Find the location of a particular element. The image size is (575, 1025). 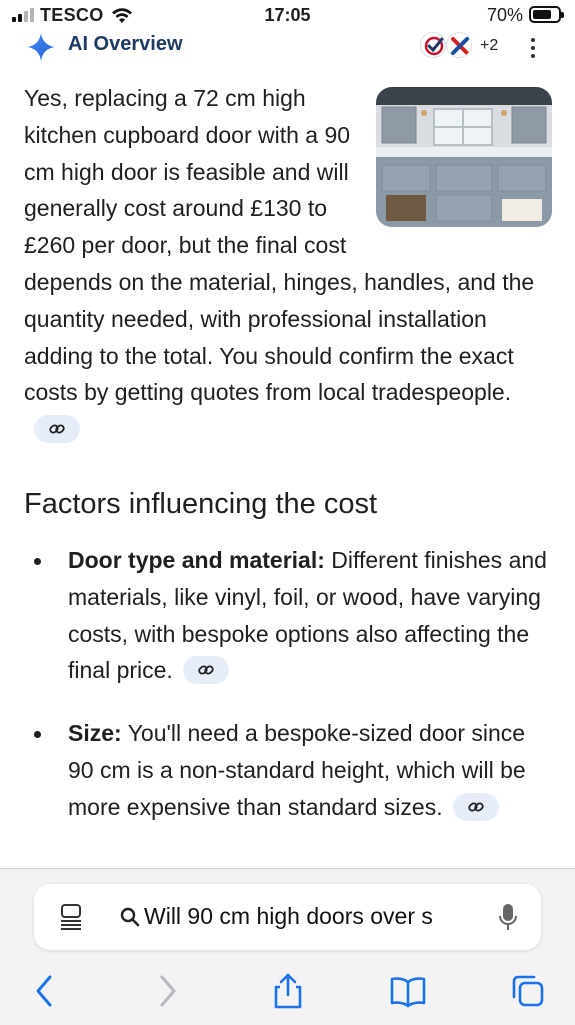

section-heading: Factors influencing the cost is located at coordinates (201, 504).